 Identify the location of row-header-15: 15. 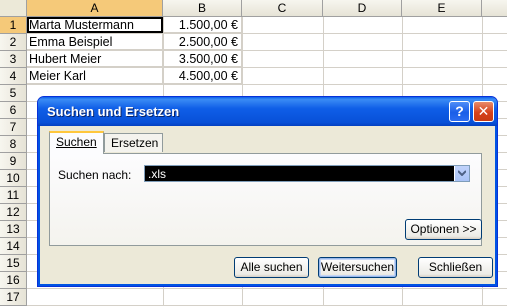
(13, 263).